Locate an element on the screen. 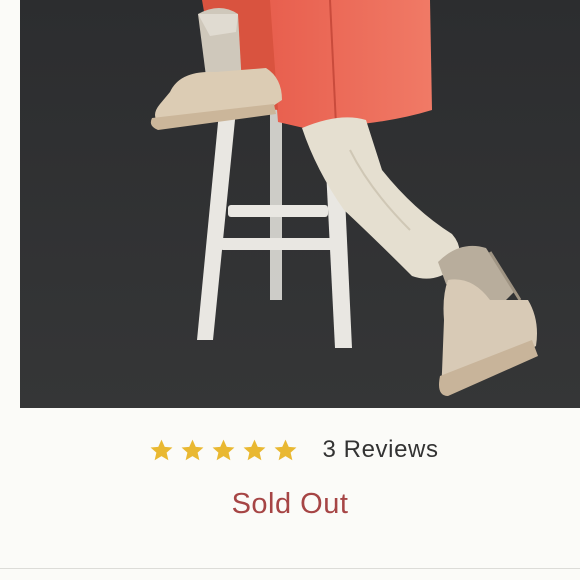 The height and width of the screenshot is (580, 580). star-rating is located at coordinates (223, 450).